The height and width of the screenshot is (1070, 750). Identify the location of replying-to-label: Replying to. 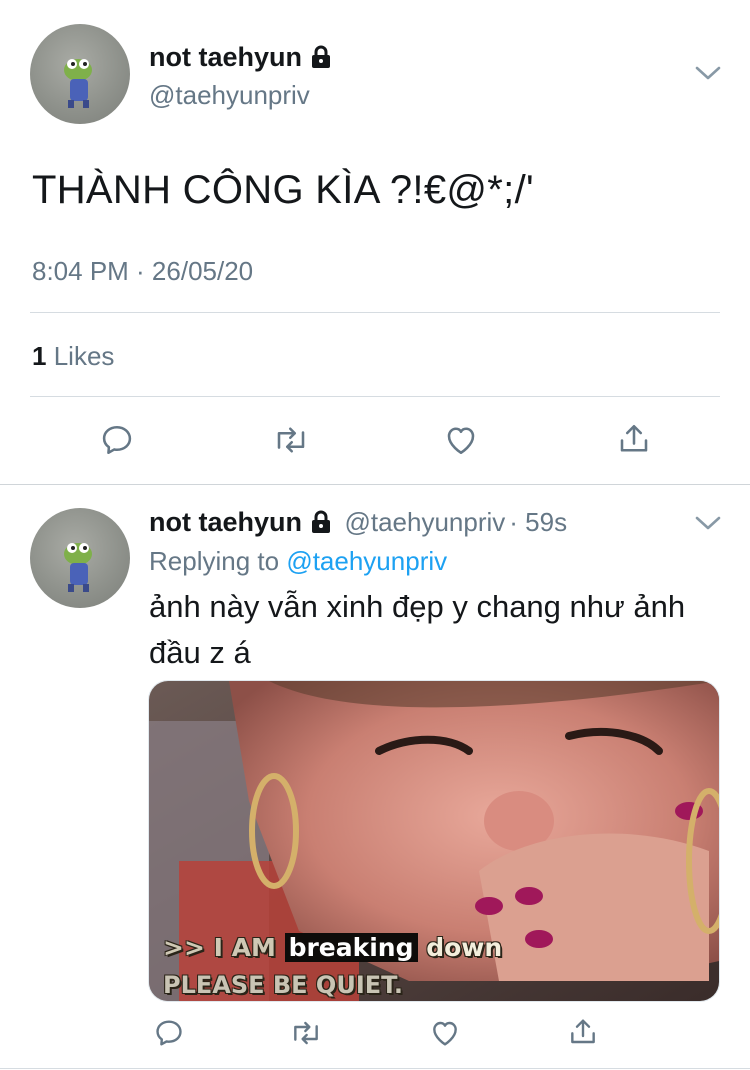
(214, 561).